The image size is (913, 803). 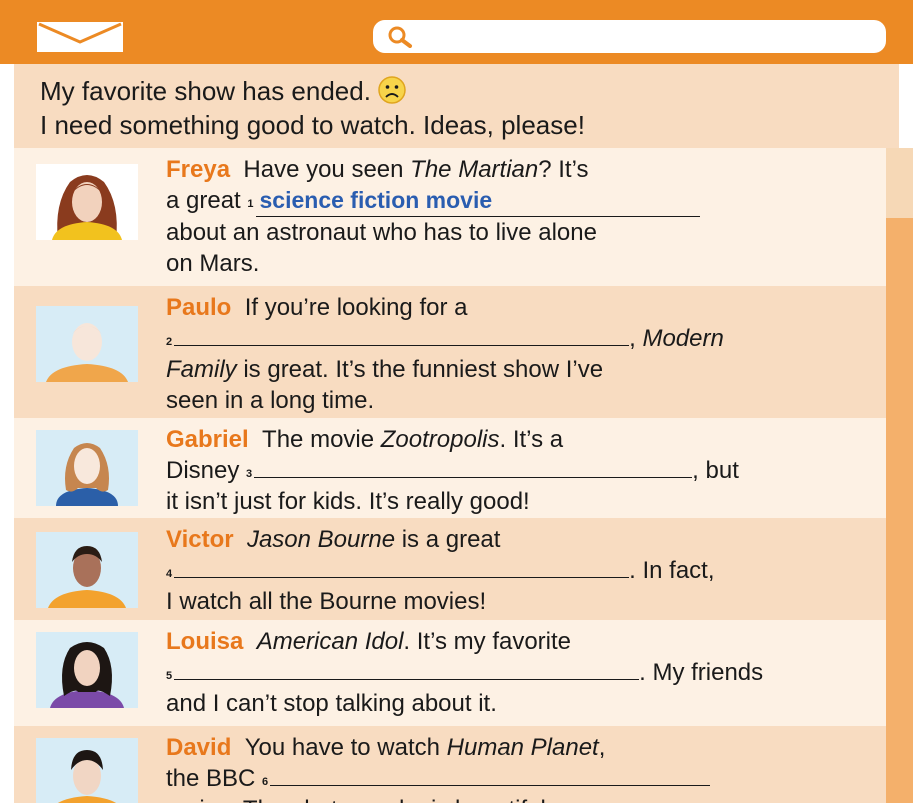 What do you see at coordinates (477, 201) in the screenshot?
I see `answer-blank-1: science fiction movie` at bounding box center [477, 201].